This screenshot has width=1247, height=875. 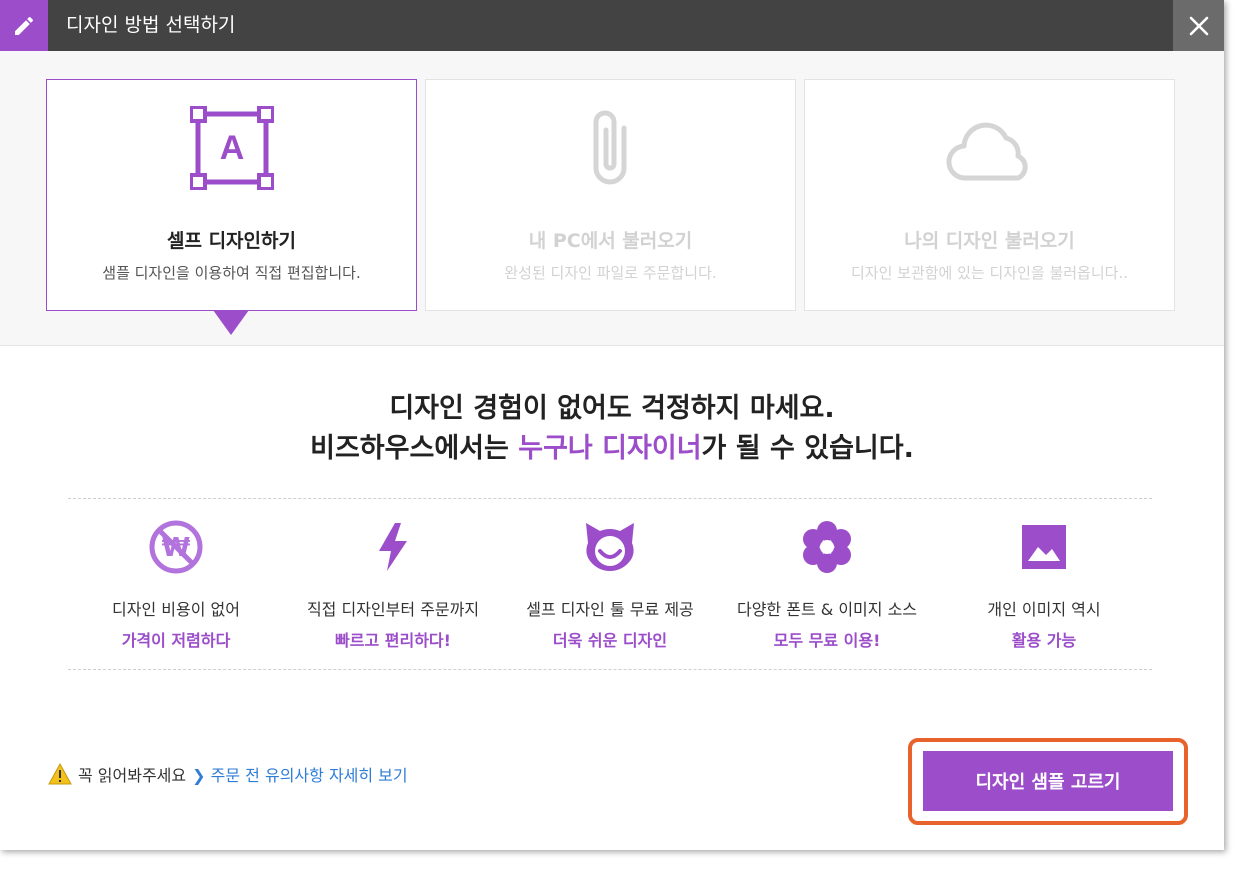 I want to click on option-title: 나의 디자인 불러오기, so click(x=989, y=241).